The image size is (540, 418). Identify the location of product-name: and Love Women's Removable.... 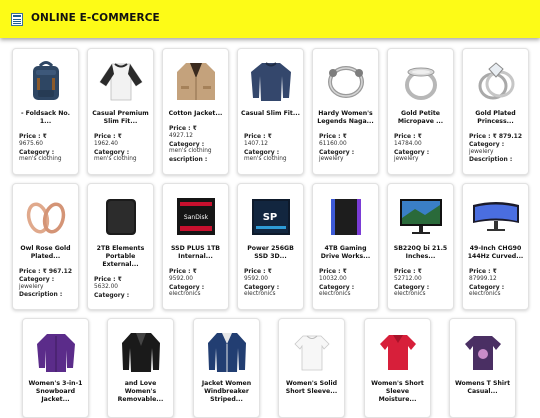
(140, 392).